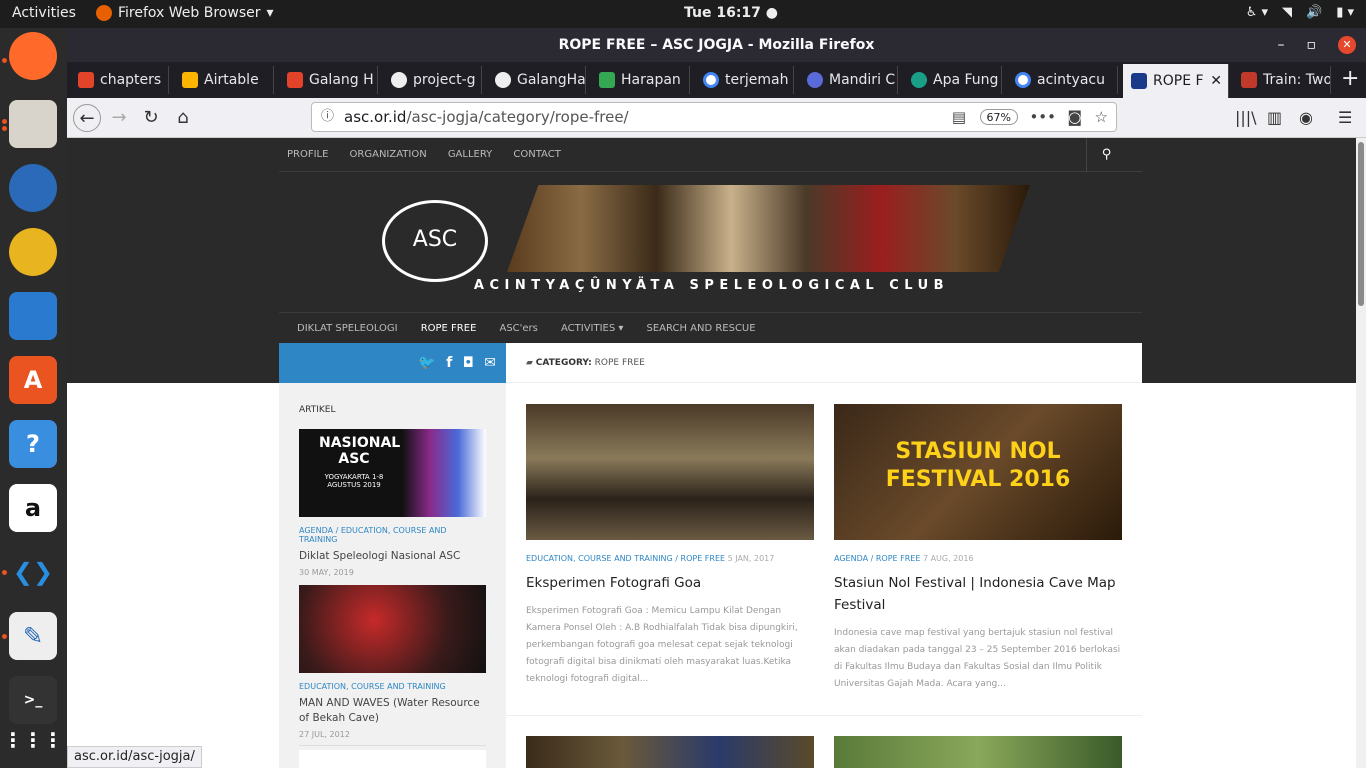 Image resolution: width=1366 pixels, height=768 pixels. I want to click on post-image: STASIUN NOL FESTIVAL 2016, so click(978, 472).